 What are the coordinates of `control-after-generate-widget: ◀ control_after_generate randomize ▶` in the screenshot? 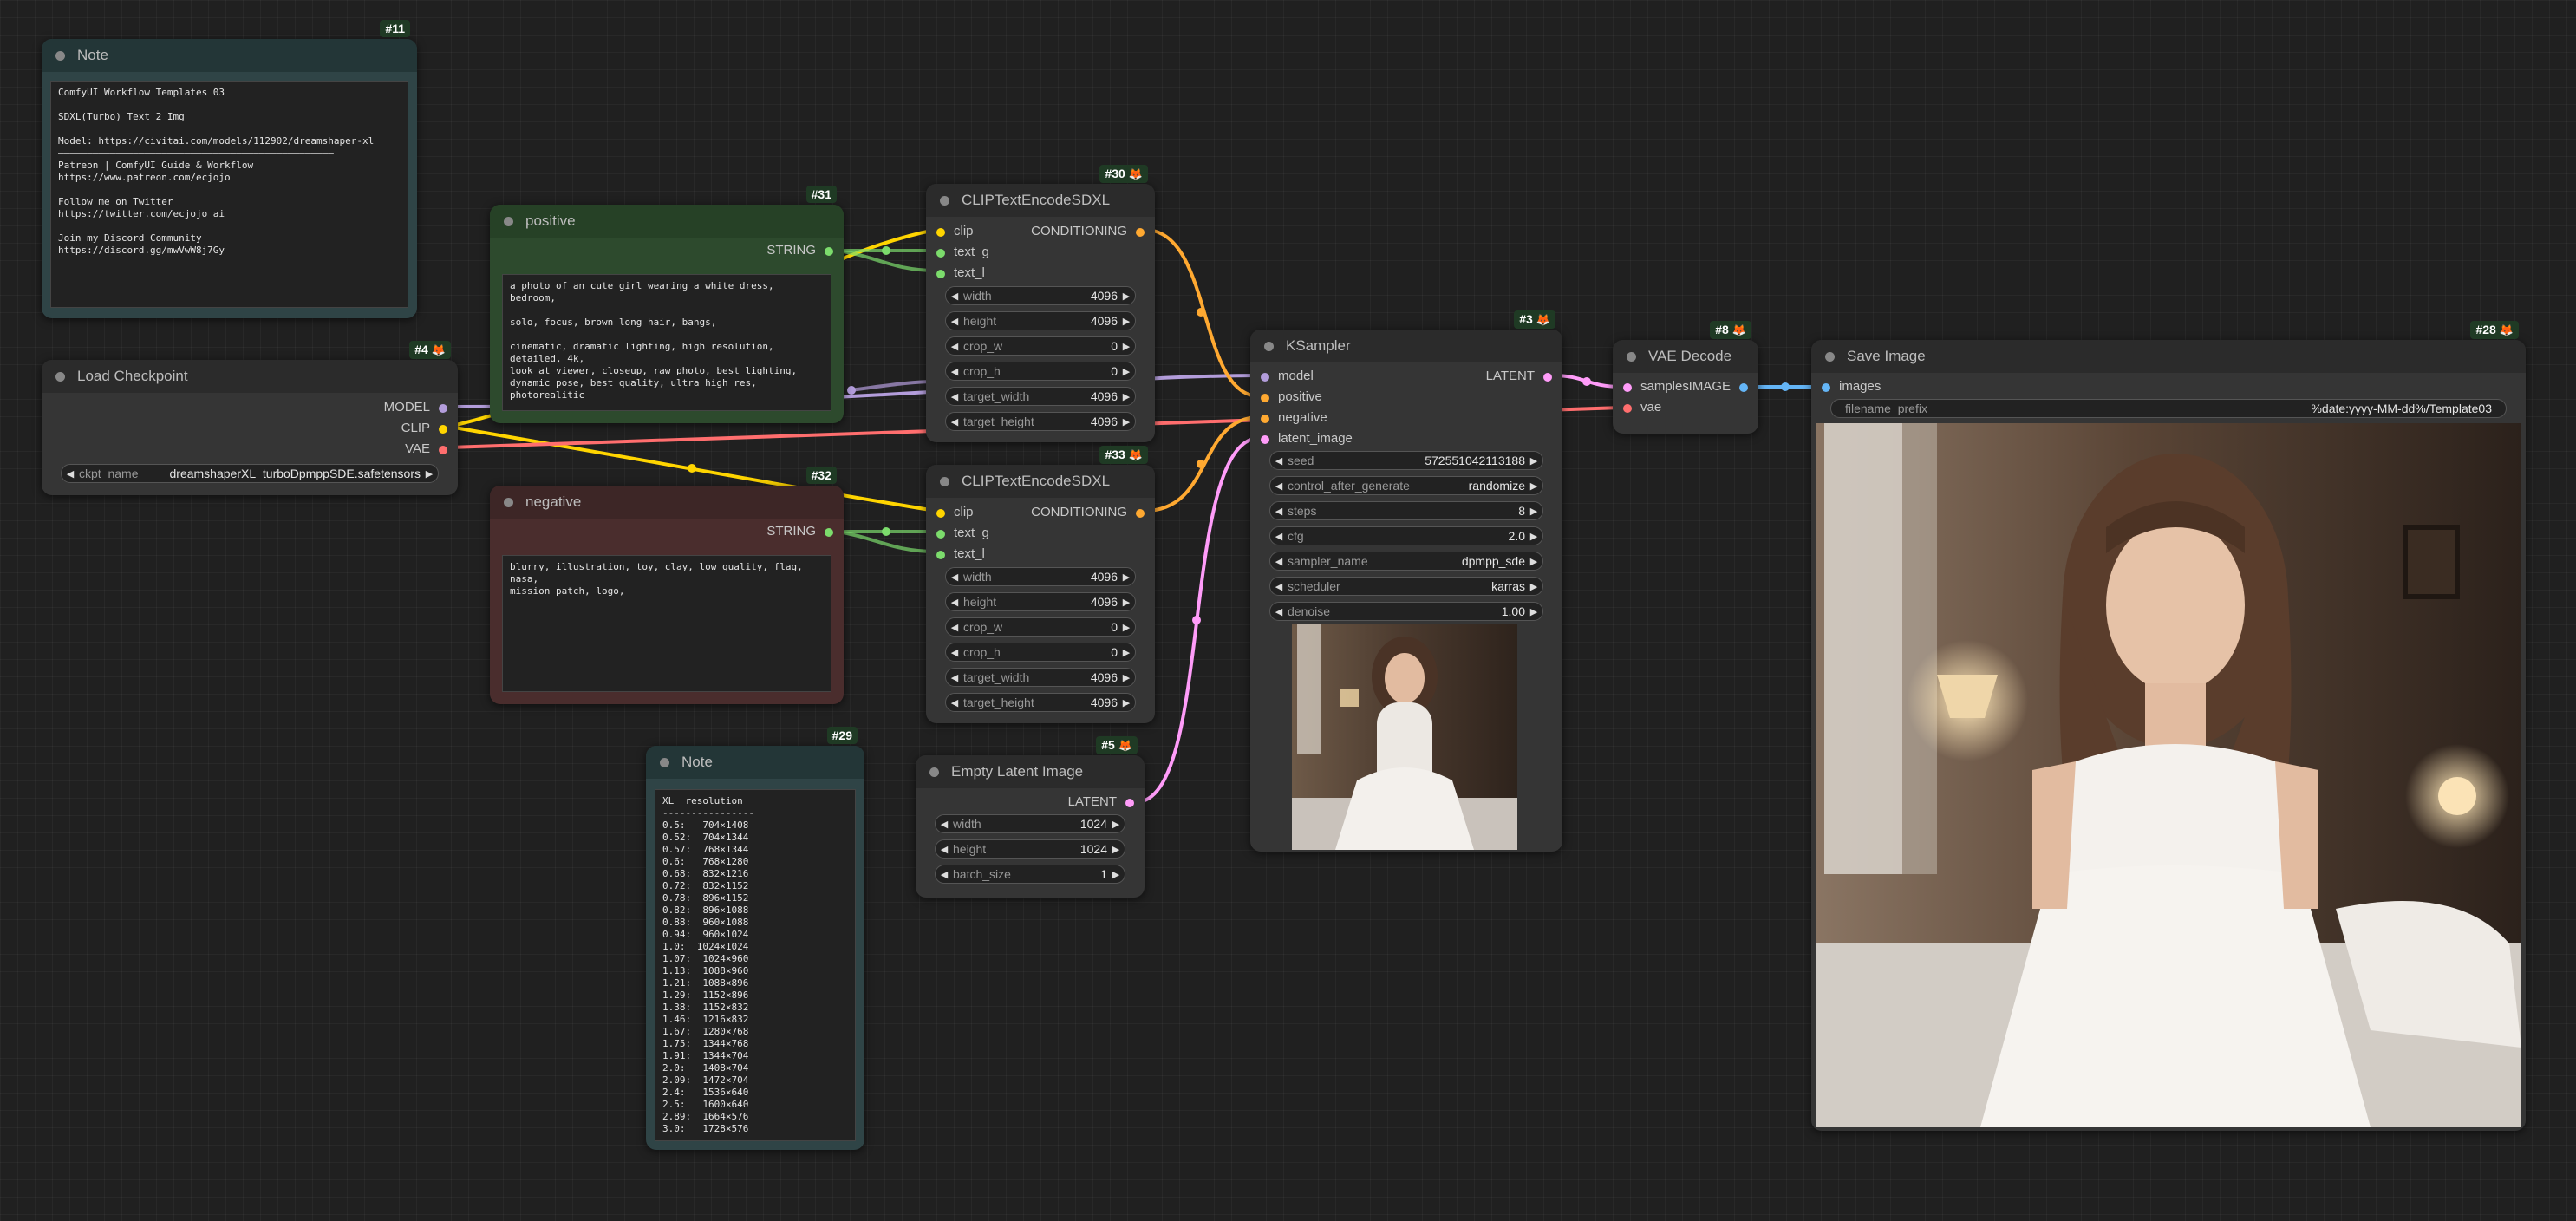 It's located at (1406, 486).